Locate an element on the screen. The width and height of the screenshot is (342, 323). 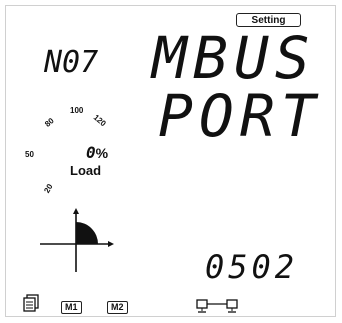
gauge-tick-50: 50 is located at coordinates (29, 154).